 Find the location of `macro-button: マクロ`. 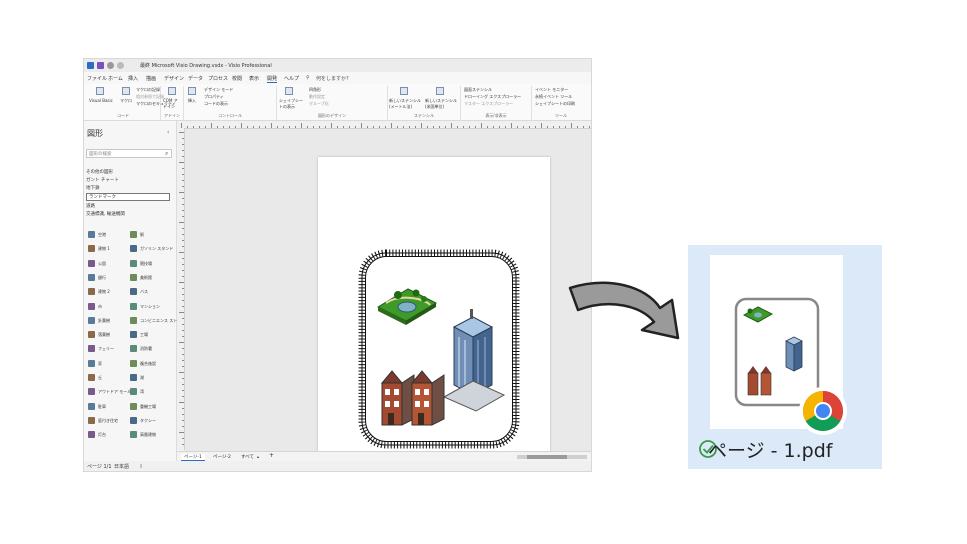

macro-button: マクロ is located at coordinates (126, 101).